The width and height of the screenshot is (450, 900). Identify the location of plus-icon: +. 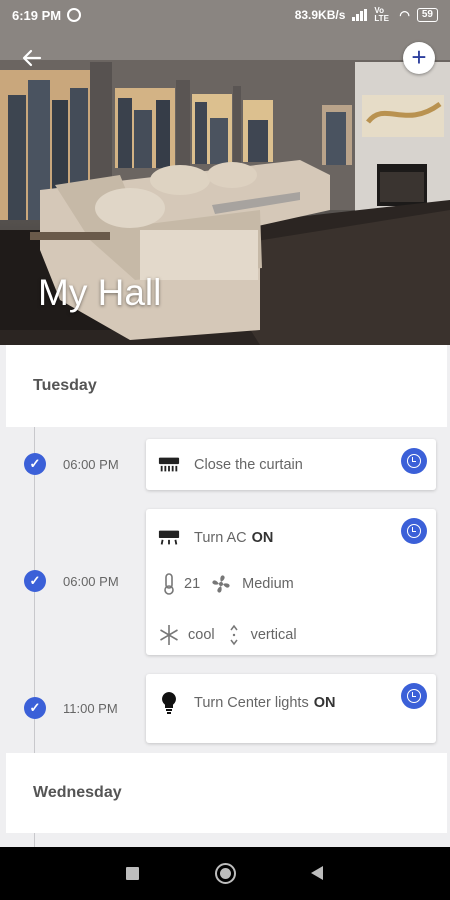
(419, 57).